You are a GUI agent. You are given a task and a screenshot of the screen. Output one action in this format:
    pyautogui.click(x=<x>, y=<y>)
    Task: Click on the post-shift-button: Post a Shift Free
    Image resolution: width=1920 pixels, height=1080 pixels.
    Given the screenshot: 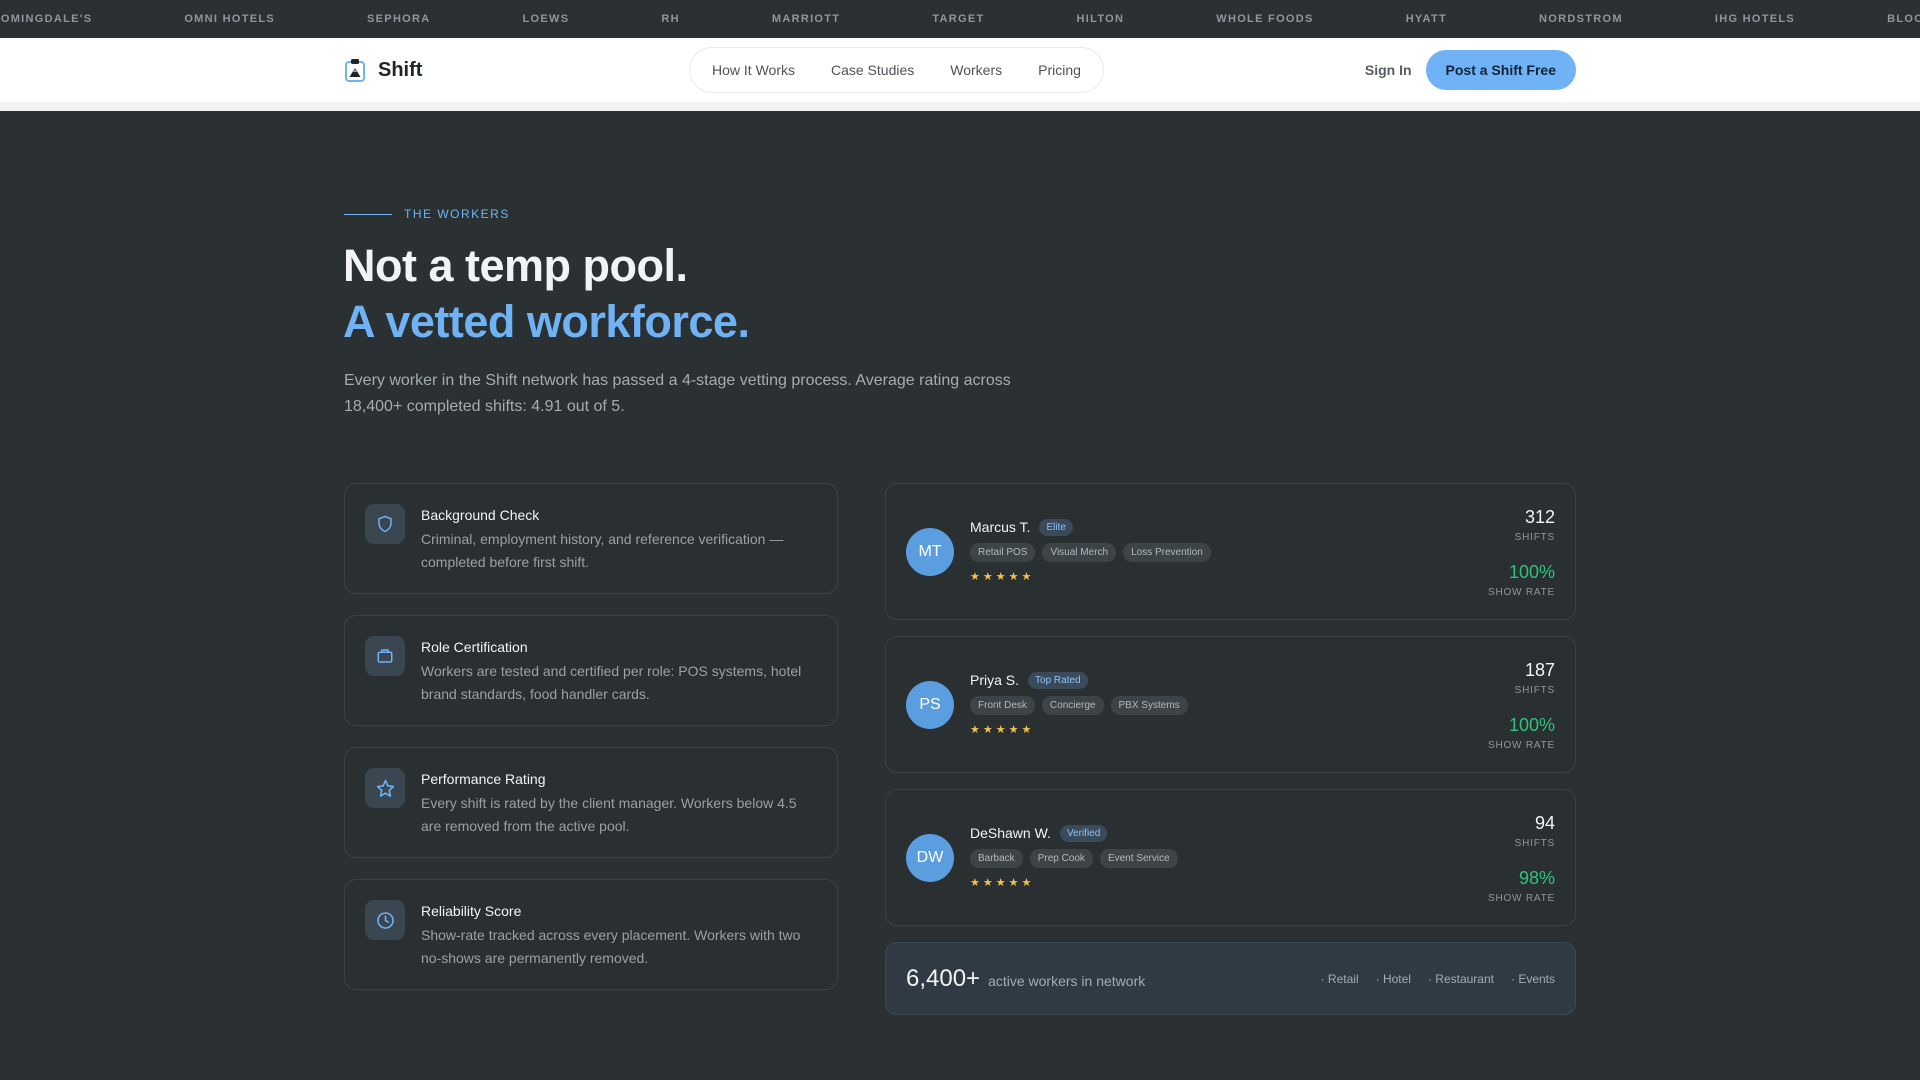 What is the action you would take?
    pyautogui.click(x=1500, y=70)
    